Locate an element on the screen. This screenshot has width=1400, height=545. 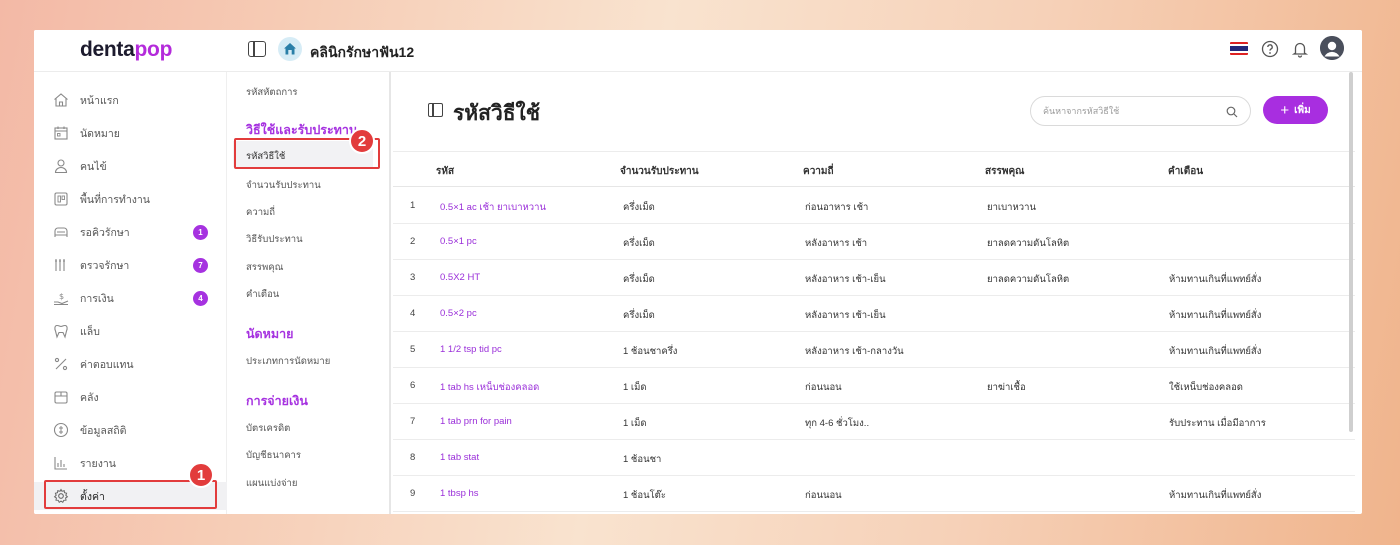
column-header-amount: จำนวนรับประทาน is located at coordinates (659, 171).